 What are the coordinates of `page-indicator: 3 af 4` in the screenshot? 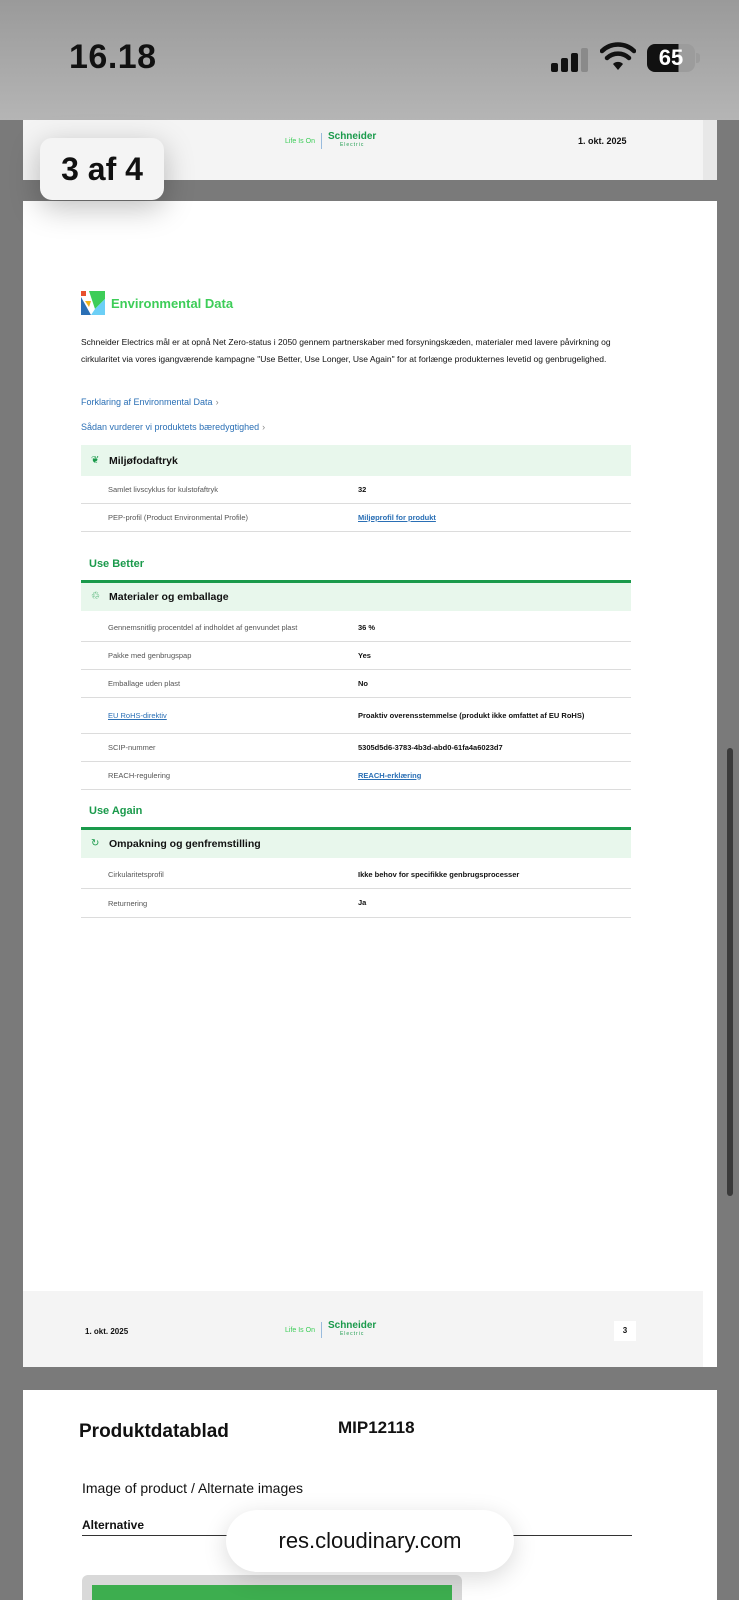 It's located at (102, 169).